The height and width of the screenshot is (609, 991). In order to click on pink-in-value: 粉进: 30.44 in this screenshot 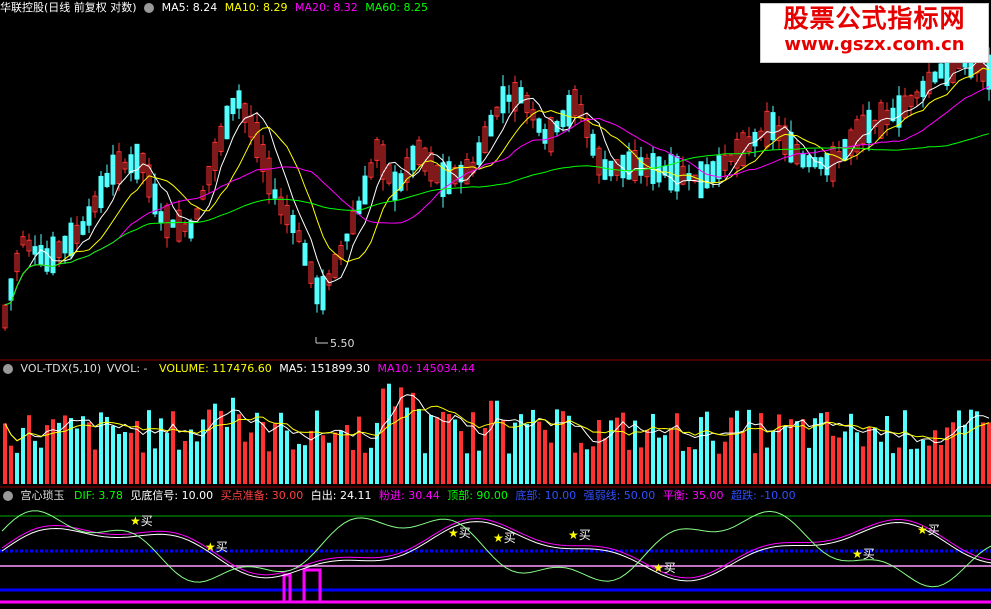, I will do `click(409, 495)`.